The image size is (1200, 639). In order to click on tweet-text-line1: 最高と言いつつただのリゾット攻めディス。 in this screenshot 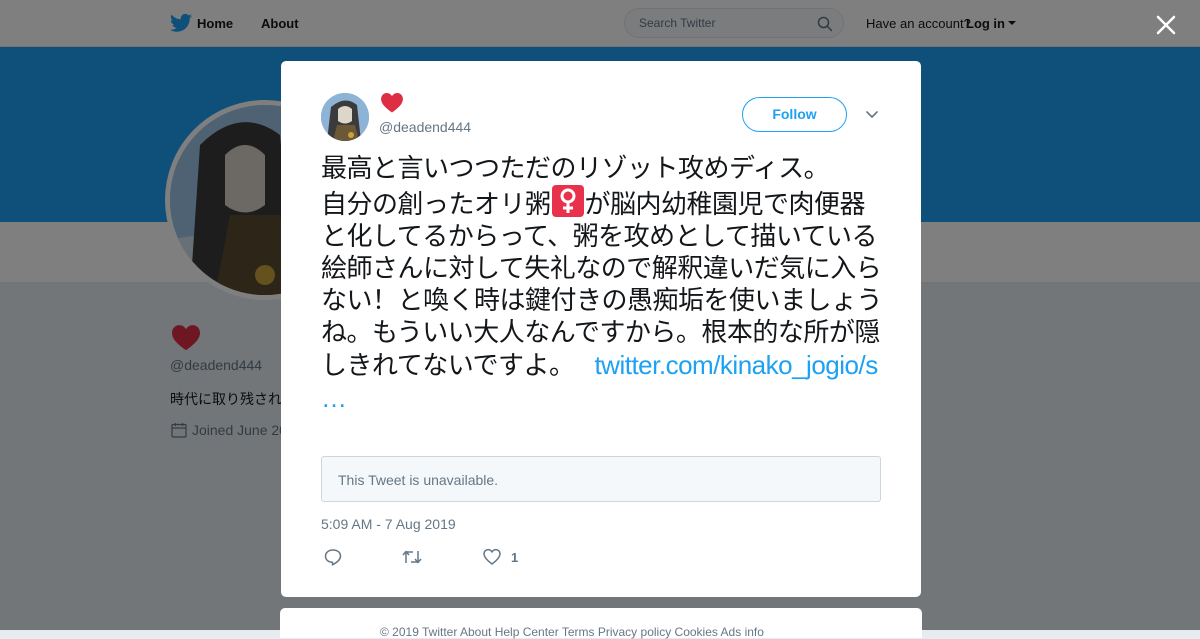, I will do `click(575, 169)`.